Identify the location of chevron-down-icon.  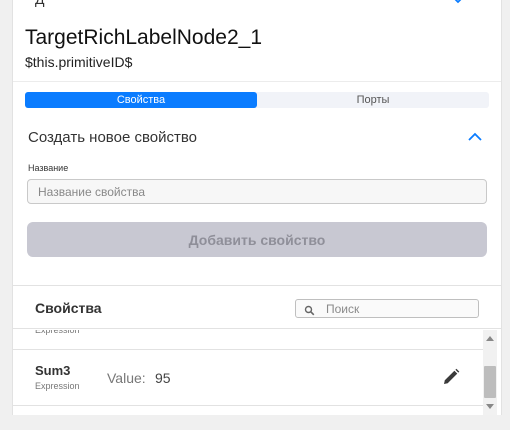
(458, 6).